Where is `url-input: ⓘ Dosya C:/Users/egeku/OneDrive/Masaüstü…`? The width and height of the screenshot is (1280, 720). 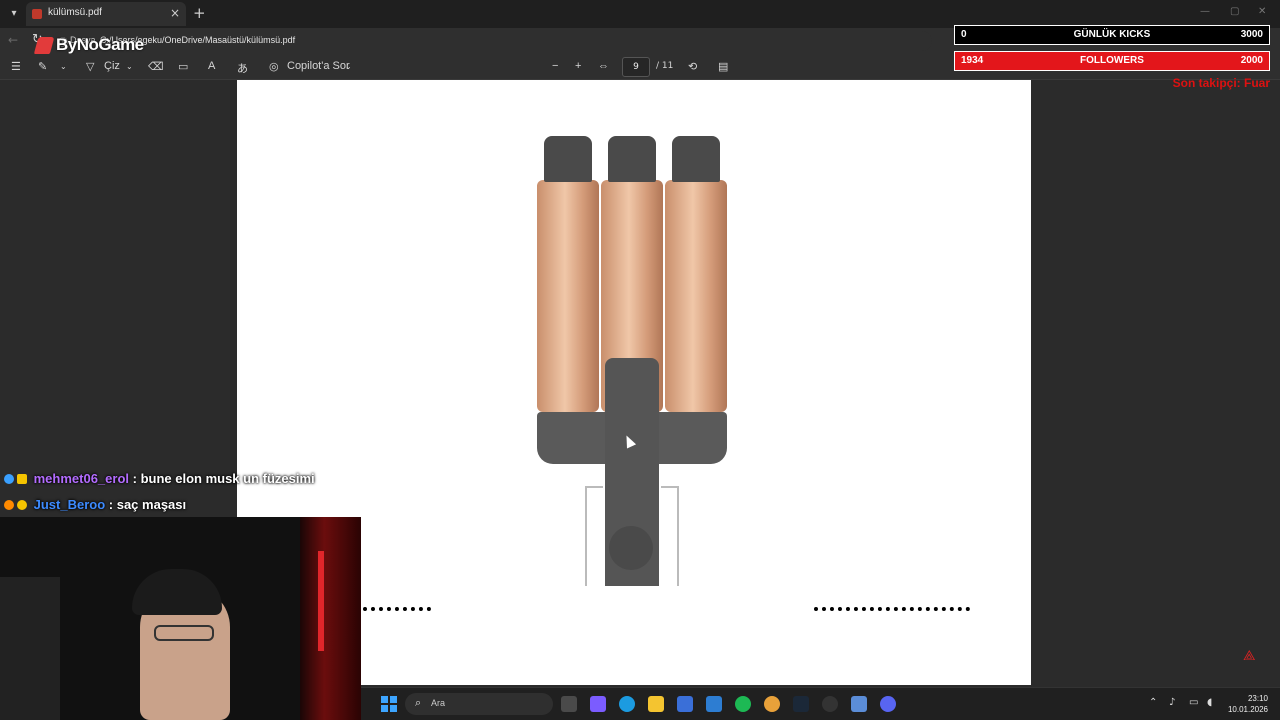
url-input: ⓘ Dosya C:/Users/egeku/OneDrive/Masaüstü… is located at coordinates (492, 41).